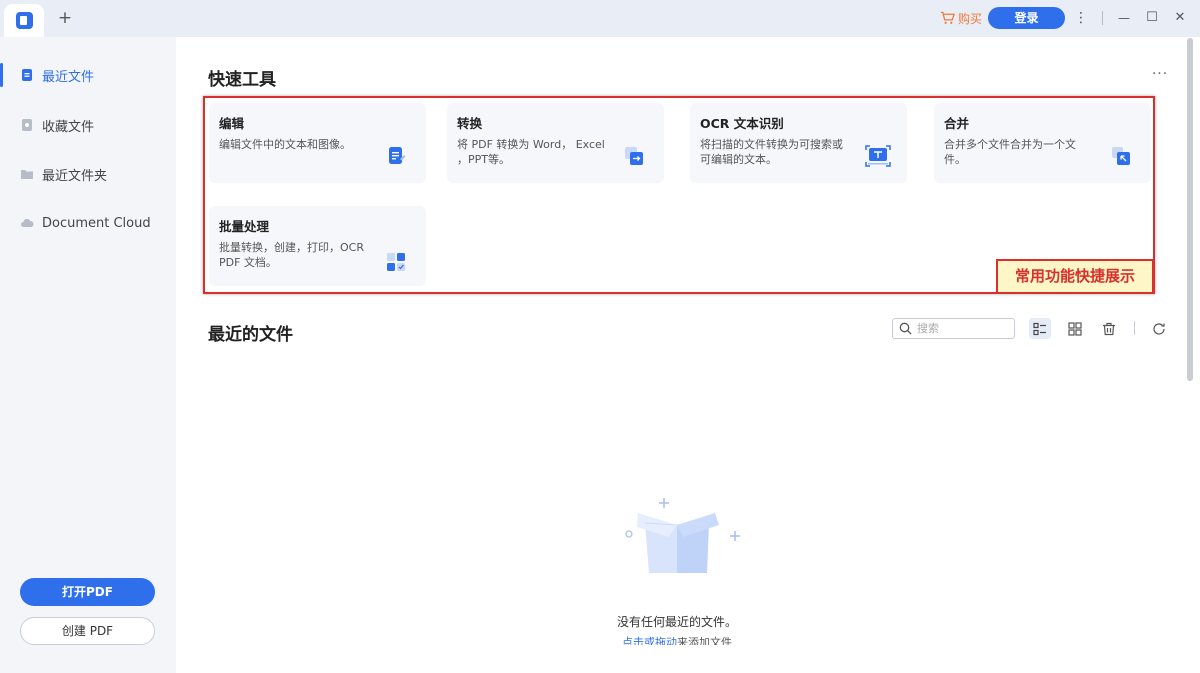  I want to click on clear-history-button, so click(1109, 328).